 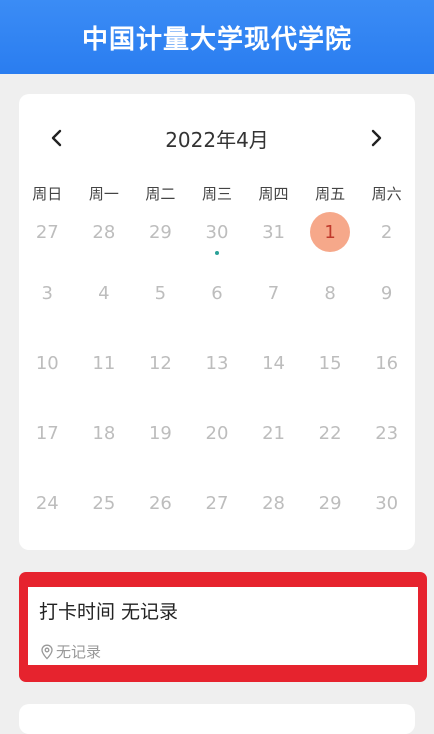 I want to click on calendar-day: 10, so click(x=47, y=363).